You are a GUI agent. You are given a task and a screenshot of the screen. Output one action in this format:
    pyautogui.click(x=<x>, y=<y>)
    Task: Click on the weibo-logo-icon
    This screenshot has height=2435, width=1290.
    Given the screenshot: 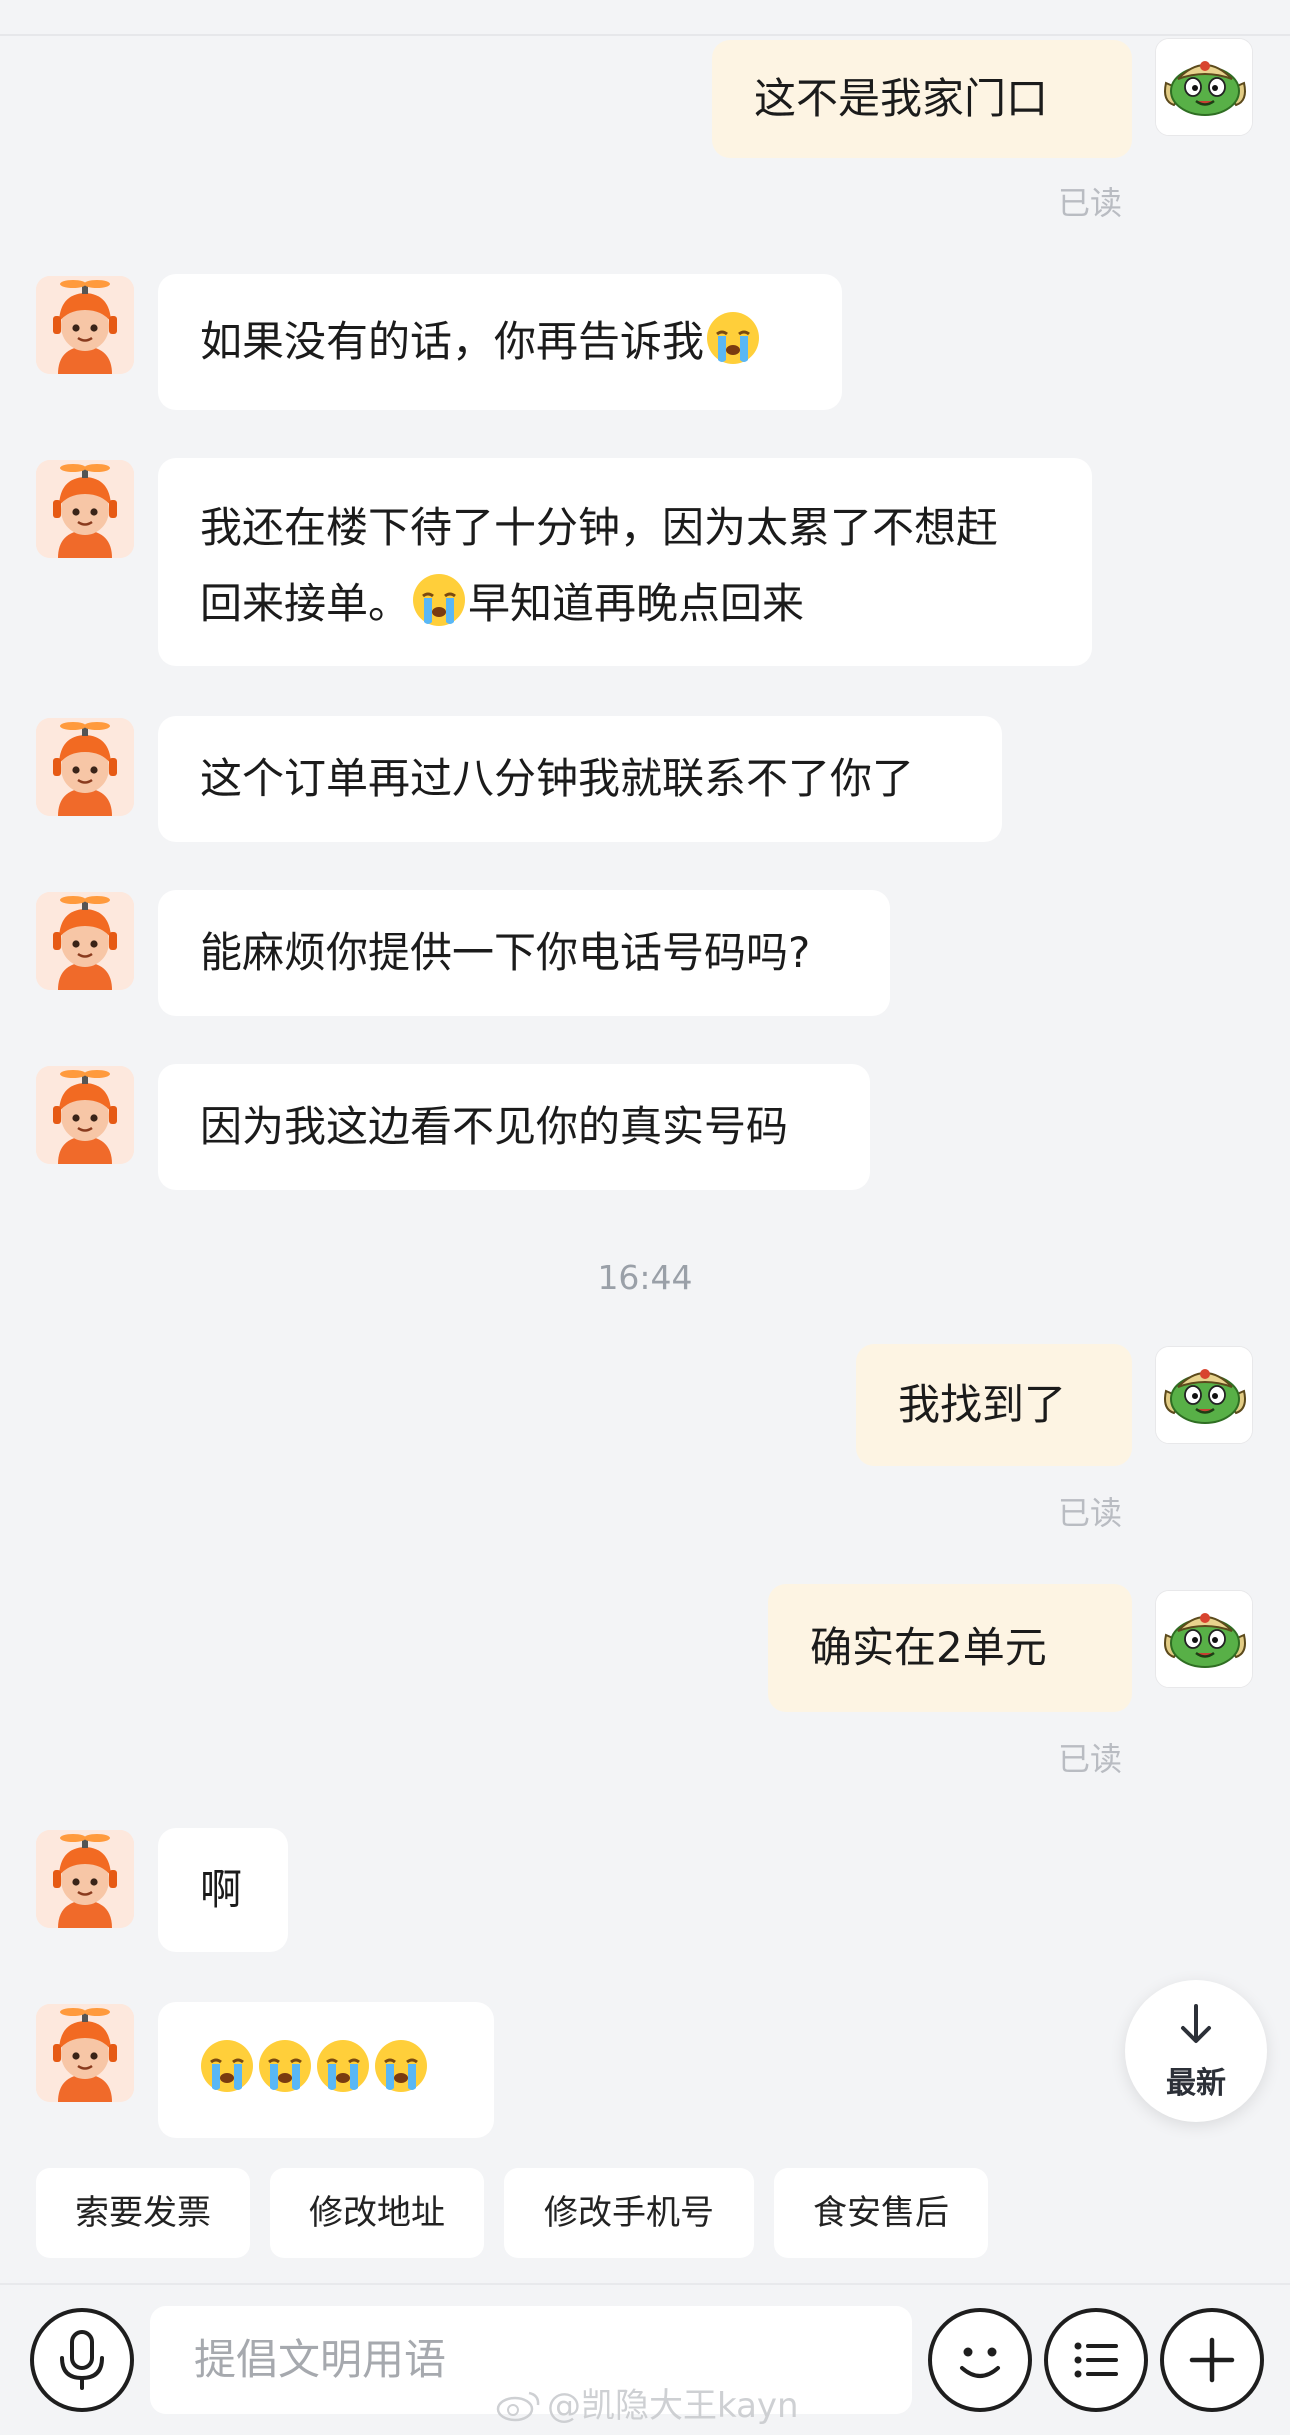 What is the action you would take?
    pyautogui.click(x=518, y=2406)
    